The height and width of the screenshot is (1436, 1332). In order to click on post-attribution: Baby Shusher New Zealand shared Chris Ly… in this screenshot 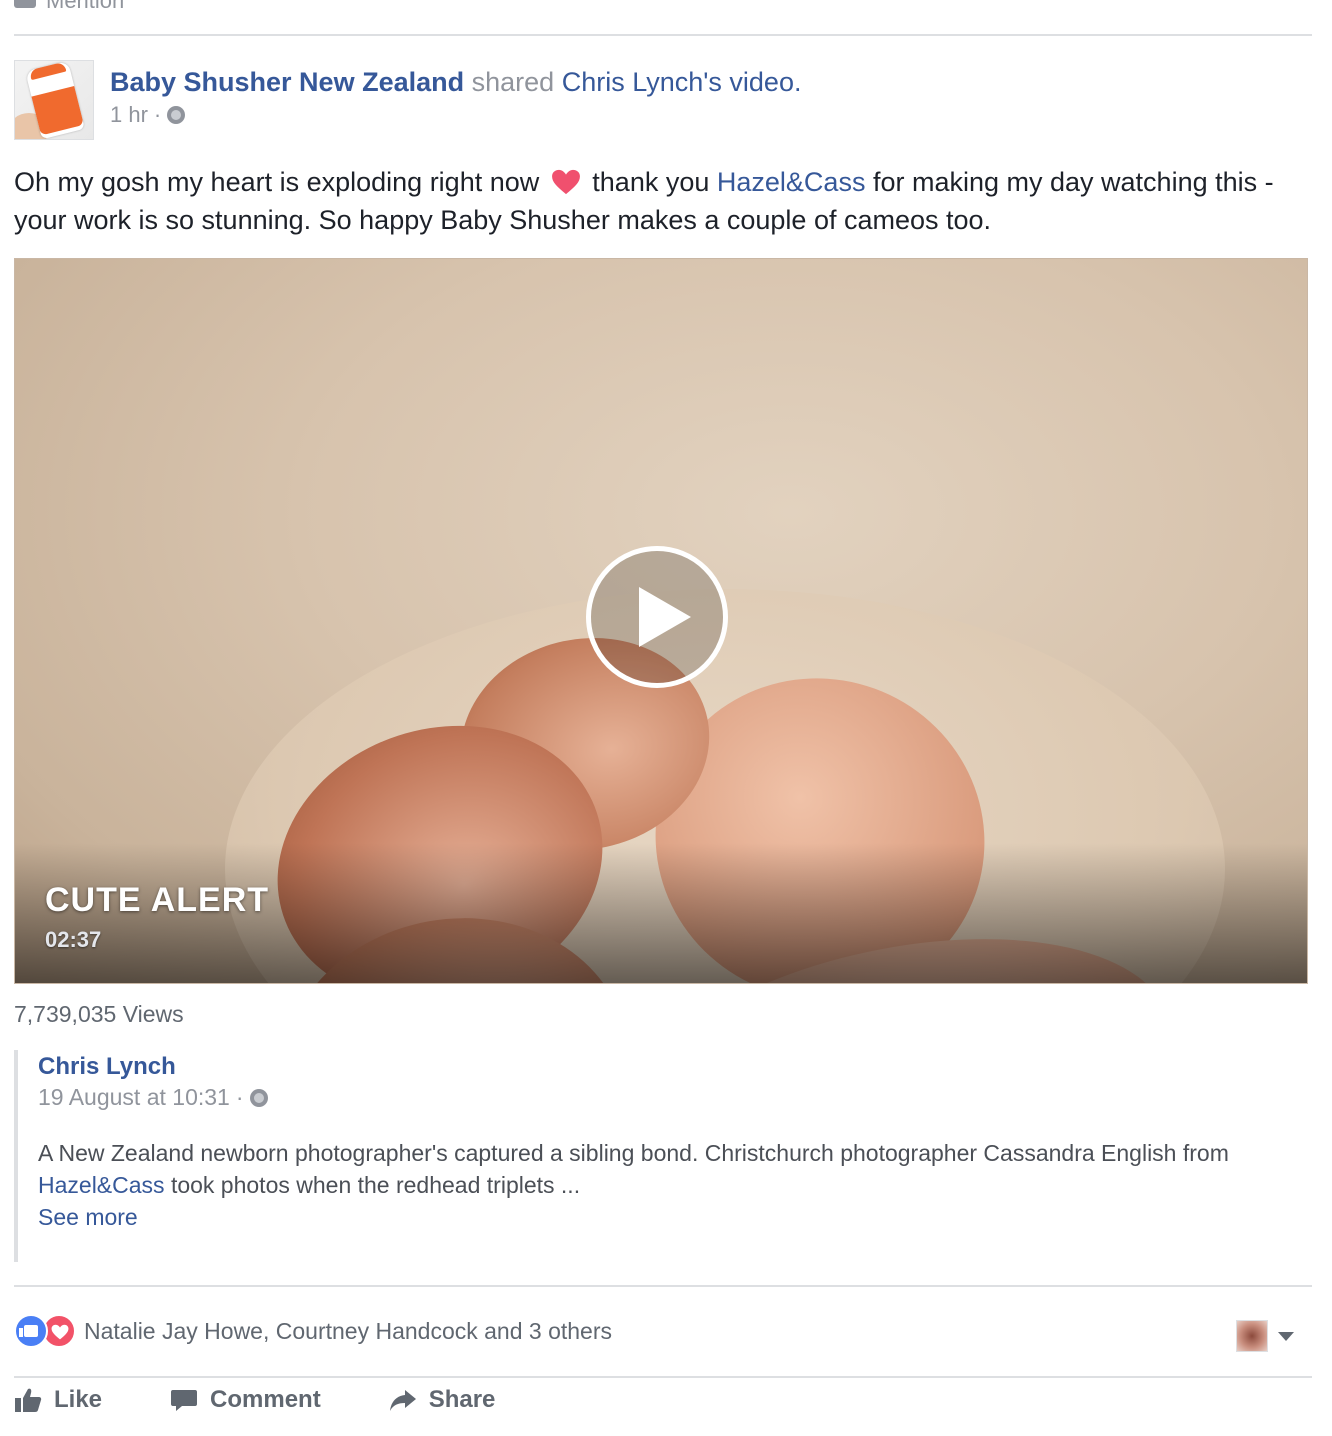, I will do `click(455, 82)`.